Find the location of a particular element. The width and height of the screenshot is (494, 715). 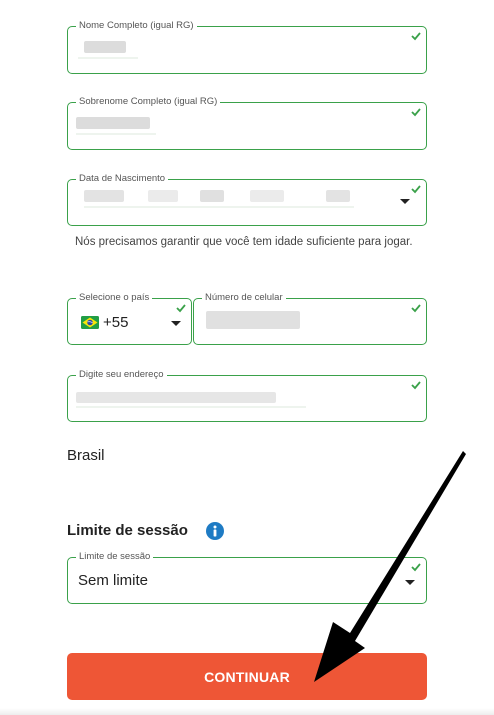

address-field: Digite seu endereço is located at coordinates (247, 395).